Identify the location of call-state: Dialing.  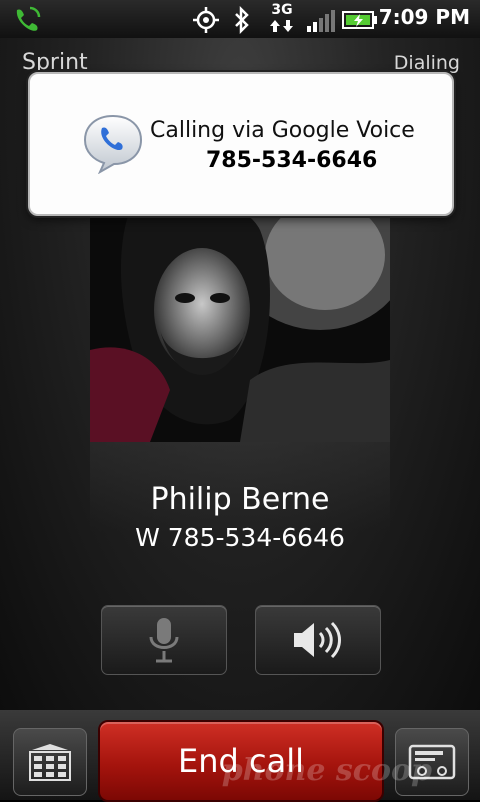
(426, 63).